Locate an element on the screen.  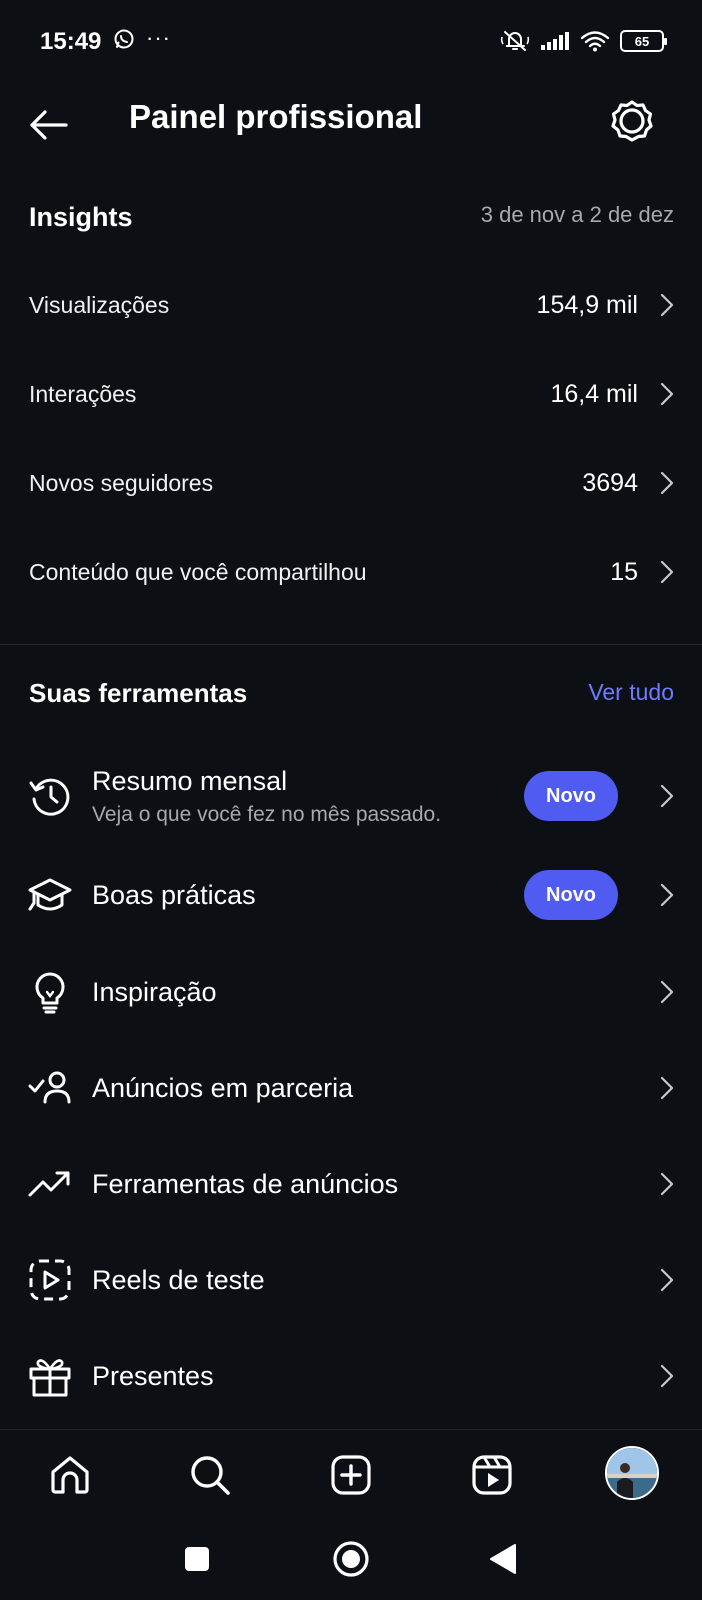
tool-best-practices: Boas práticas Novo is located at coordinates (351, 895).